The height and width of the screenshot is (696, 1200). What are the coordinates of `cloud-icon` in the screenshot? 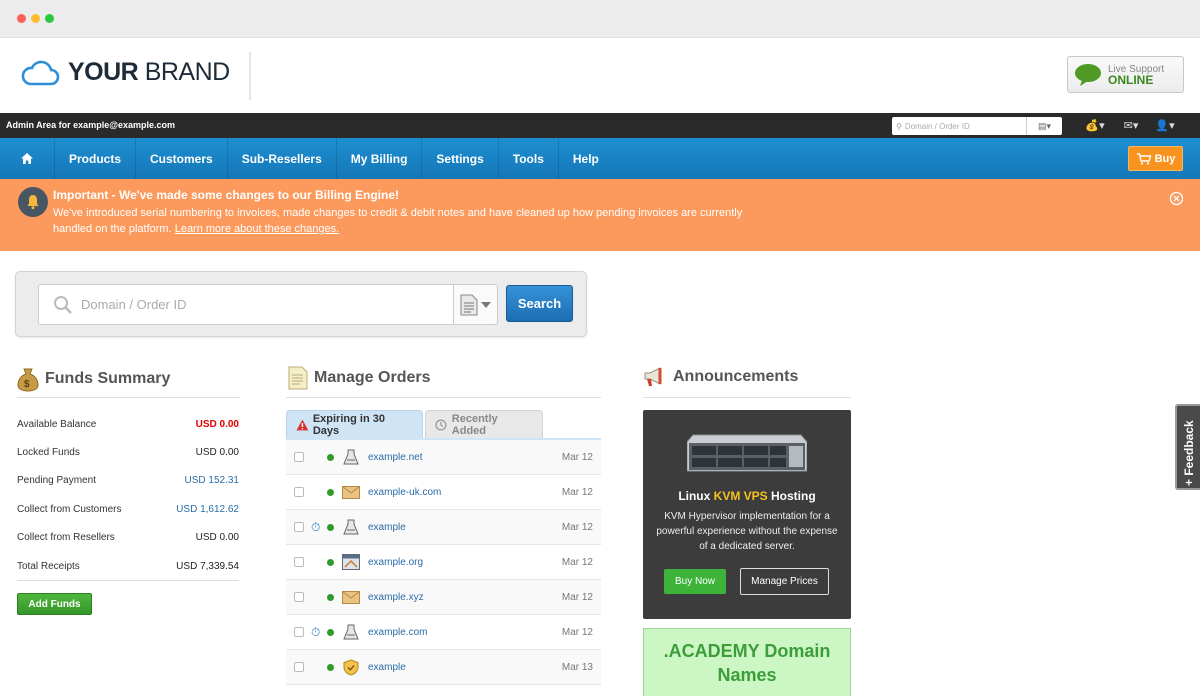 It's located at (40, 72).